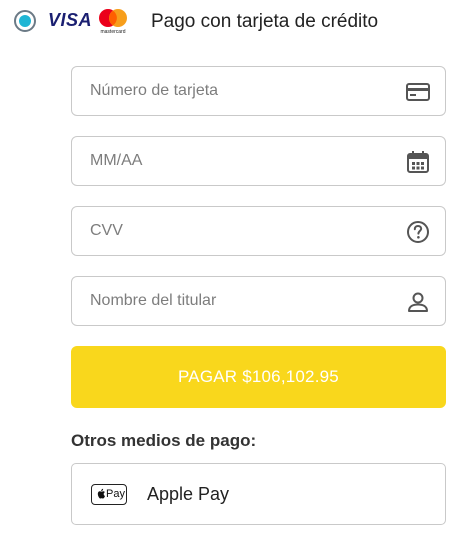  Describe the element at coordinates (113, 22) in the screenshot. I see `mastercard-logo: mastercard` at that location.